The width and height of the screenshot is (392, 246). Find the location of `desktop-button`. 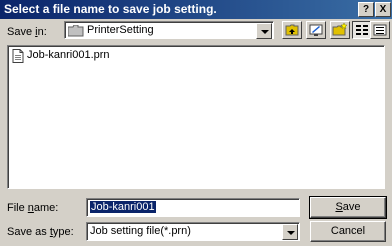

desktop-button is located at coordinates (316, 30).